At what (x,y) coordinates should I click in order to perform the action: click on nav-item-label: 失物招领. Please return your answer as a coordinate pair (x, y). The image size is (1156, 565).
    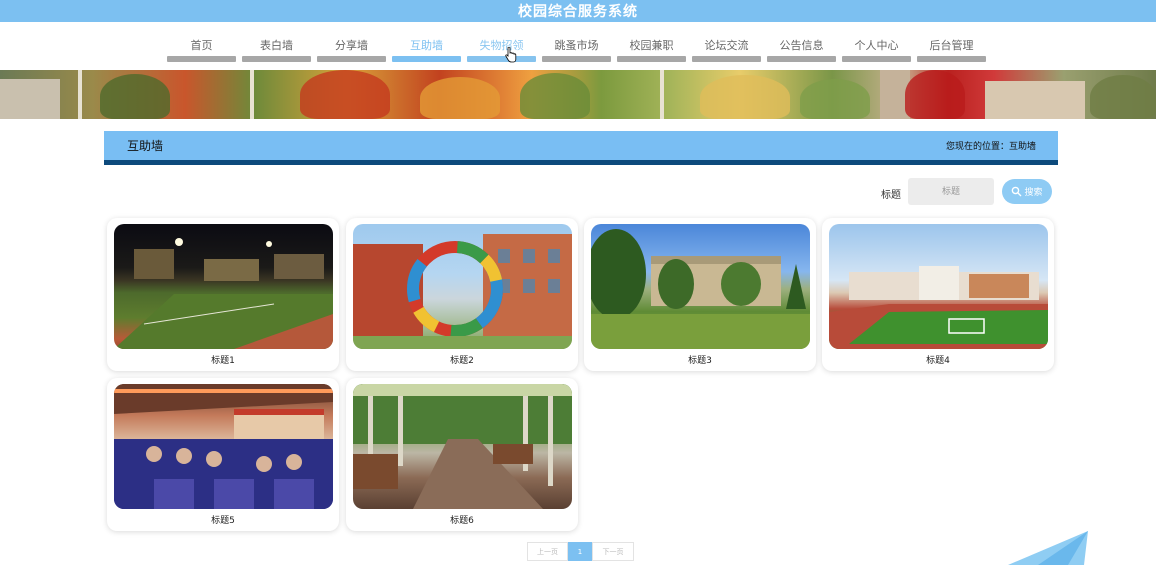
    Looking at the image, I should click on (501, 45).